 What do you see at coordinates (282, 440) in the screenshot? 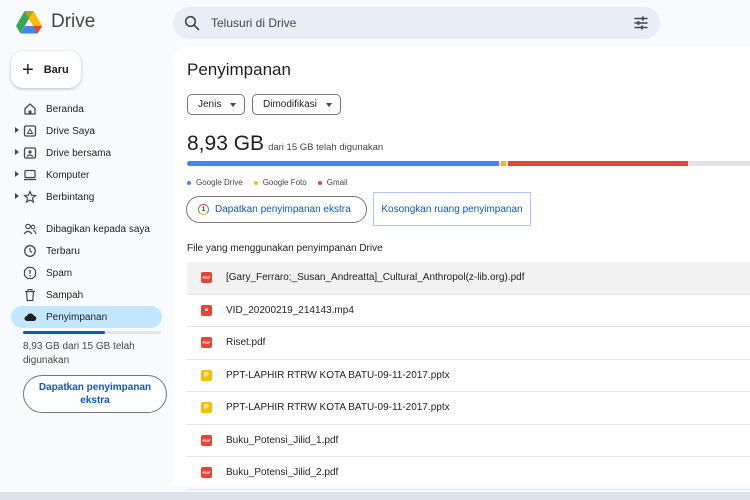
I see `file-name: Buku_Potensi_Jilid_1.pdf` at bounding box center [282, 440].